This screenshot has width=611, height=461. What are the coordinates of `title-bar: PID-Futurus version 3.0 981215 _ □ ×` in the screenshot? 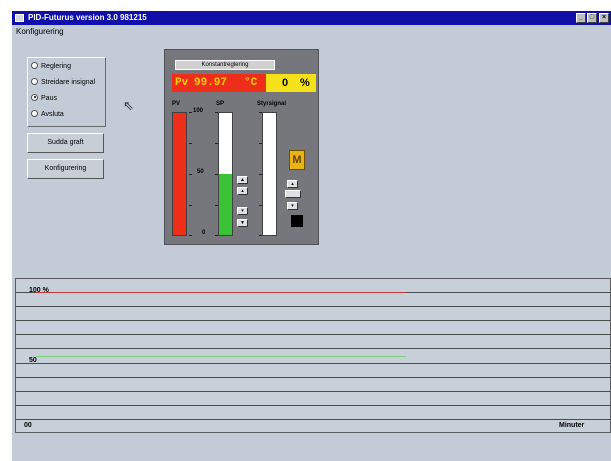 It's located at (311, 18).